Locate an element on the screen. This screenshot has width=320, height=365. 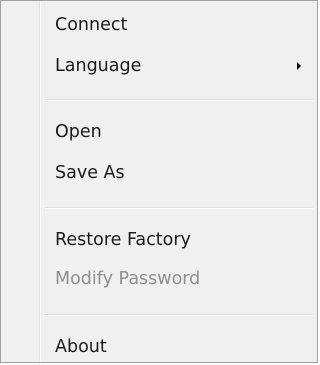
menu-item-save-as: Save As is located at coordinates (178, 173).